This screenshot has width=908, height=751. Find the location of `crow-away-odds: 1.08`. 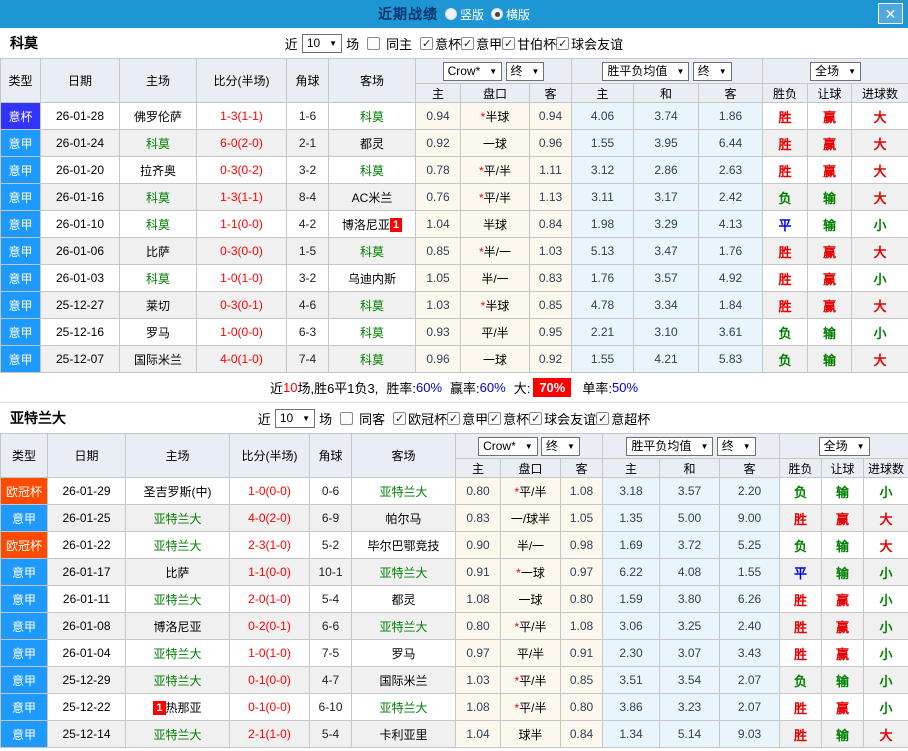

crow-away-odds: 1.08 is located at coordinates (581, 491).